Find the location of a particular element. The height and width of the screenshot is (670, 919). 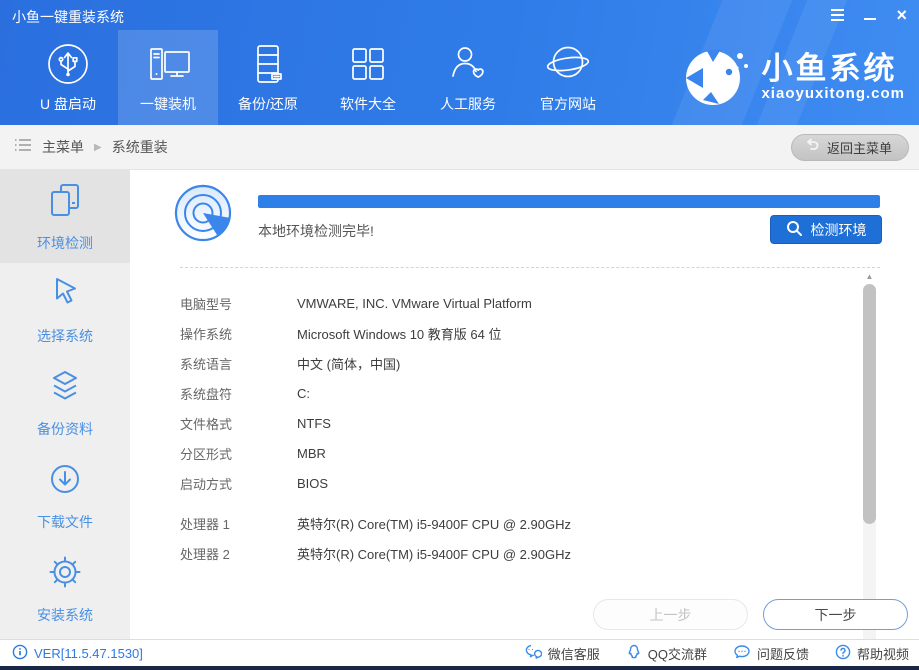

person-service-icon is located at coordinates (468, 64).